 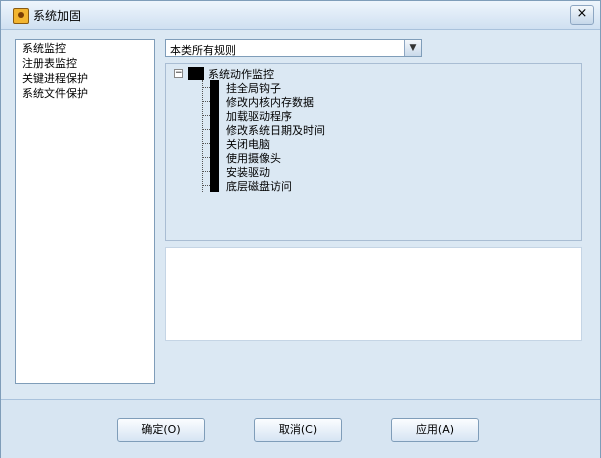 What do you see at coordinates (259, 186) in the screenshot?
I see `tree-item-label: 底层磁盘访问` at bounding box center [259, 186].